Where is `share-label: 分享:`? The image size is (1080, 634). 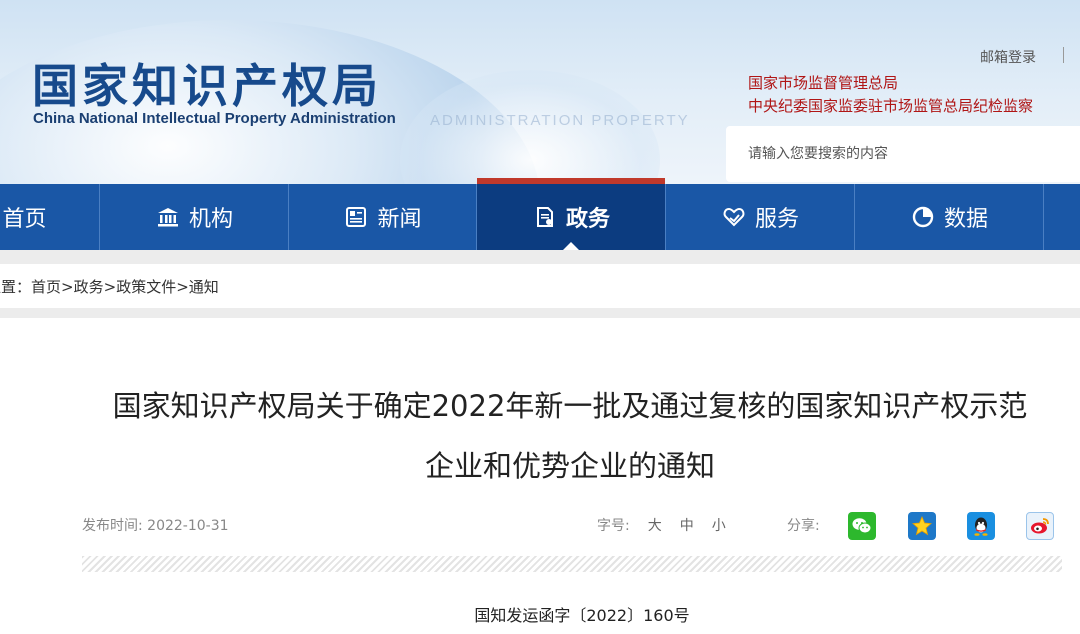
share-label: 分享: is located at coordinates (803, 526).